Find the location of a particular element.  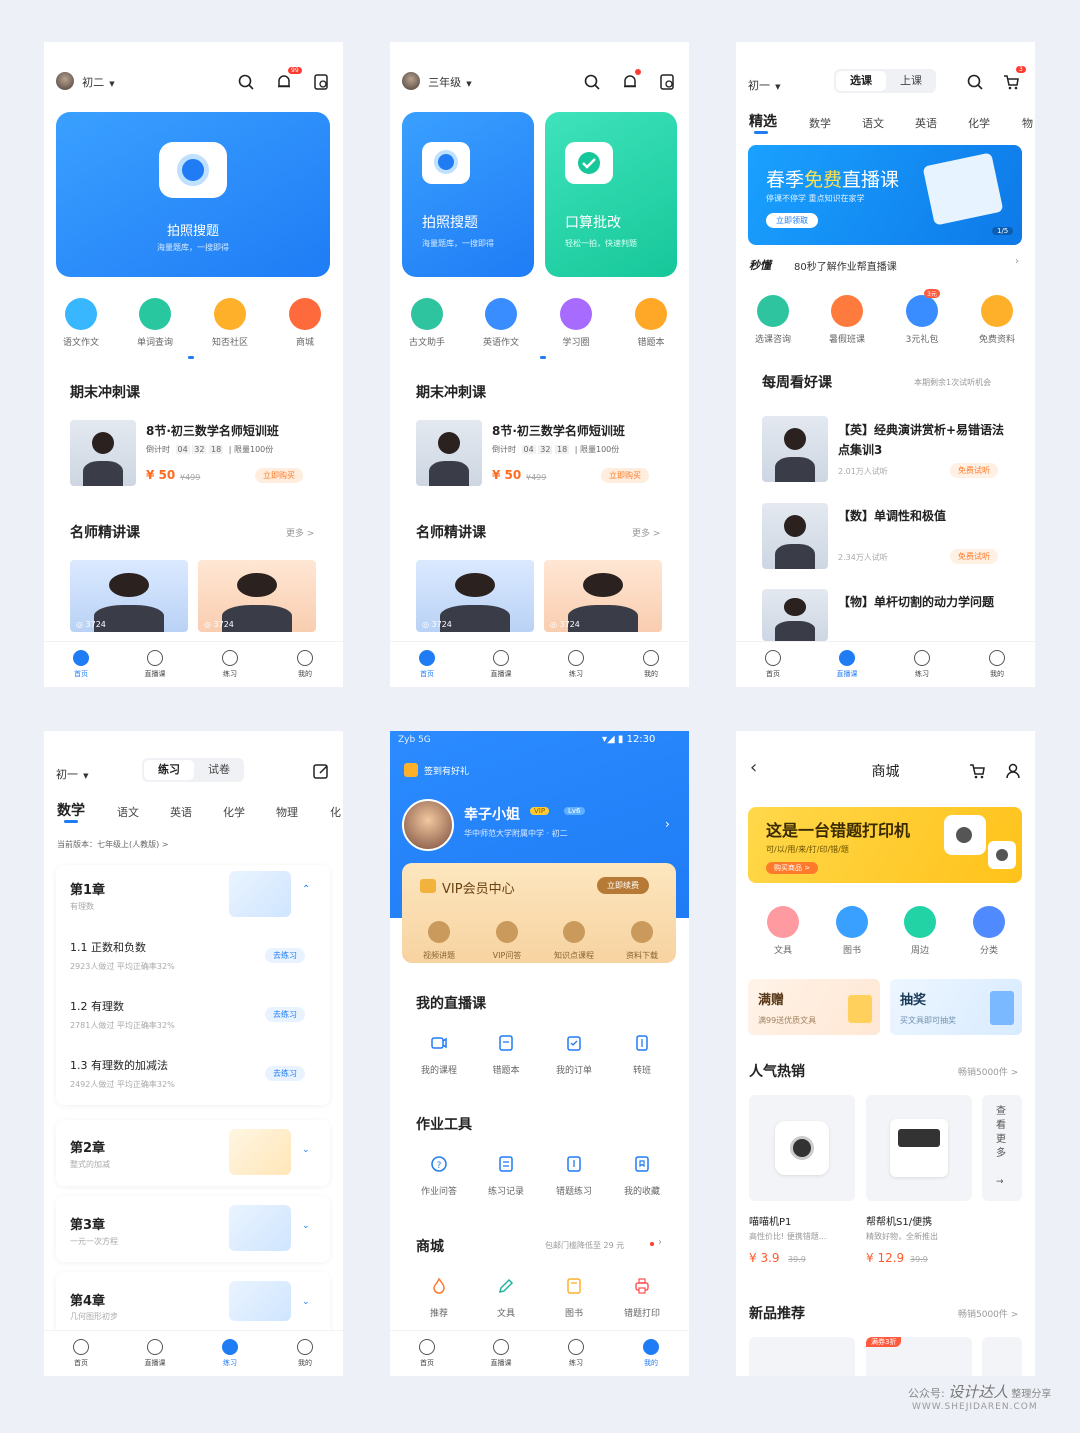

merch-icon is located at coordinates (920, 922).